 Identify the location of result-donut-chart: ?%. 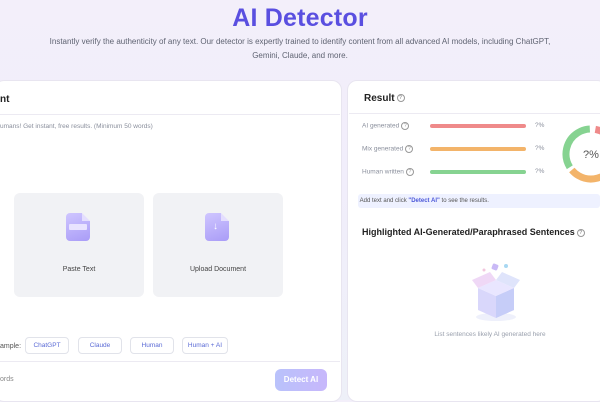
(581, 154).